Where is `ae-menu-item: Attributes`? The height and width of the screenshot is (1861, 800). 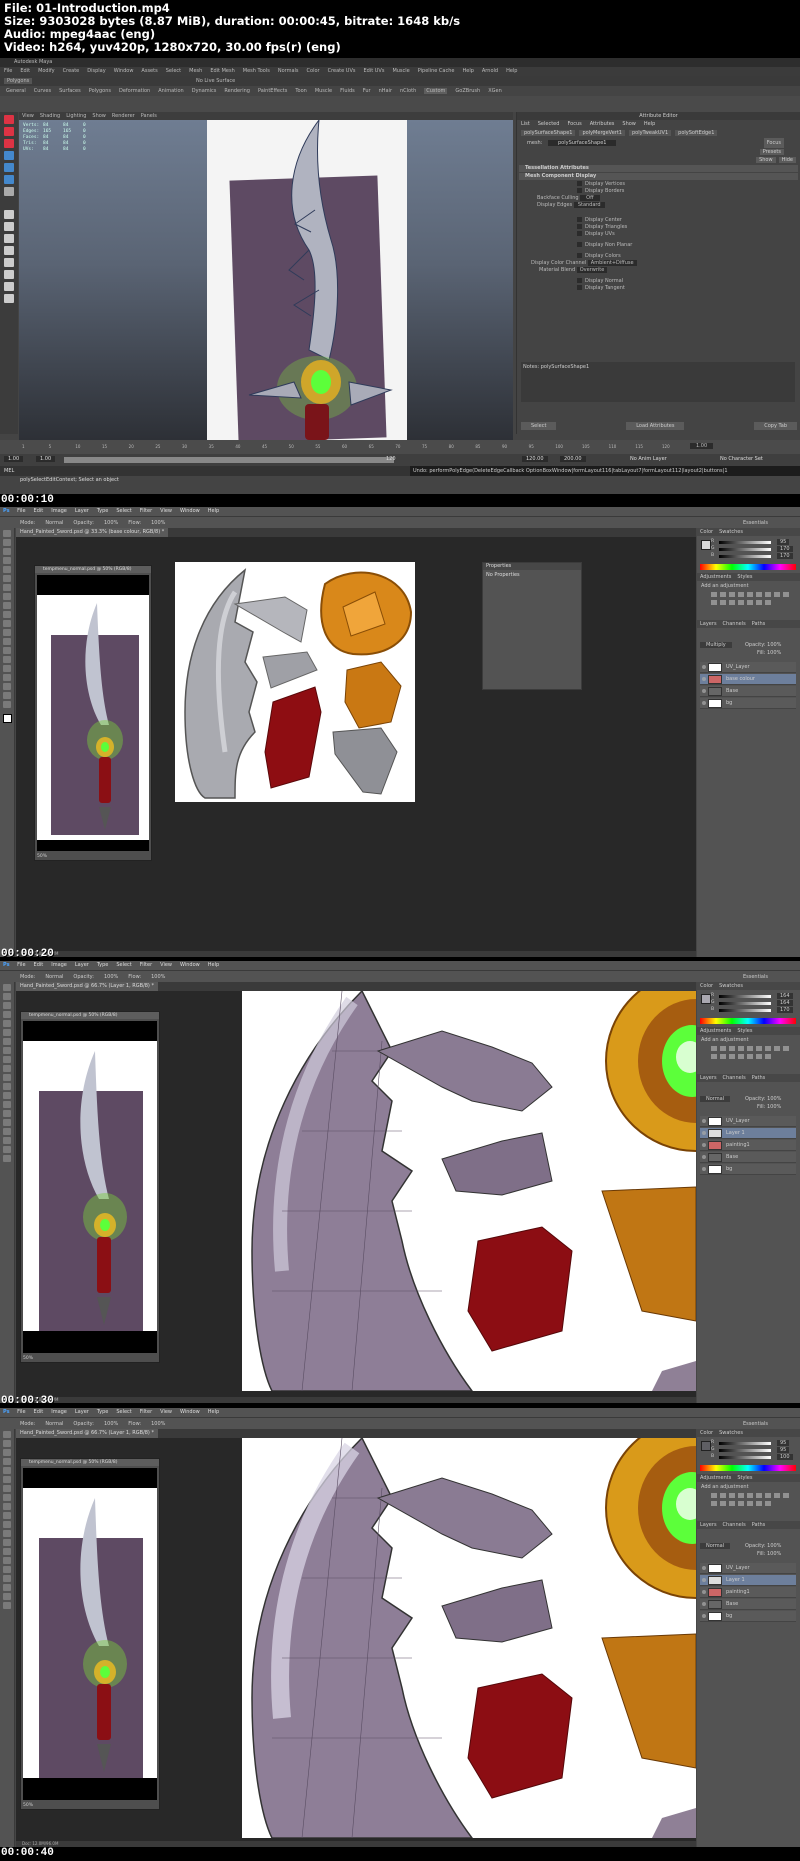
ae-menu-item: Attributes is located at coordinates (602, 124).